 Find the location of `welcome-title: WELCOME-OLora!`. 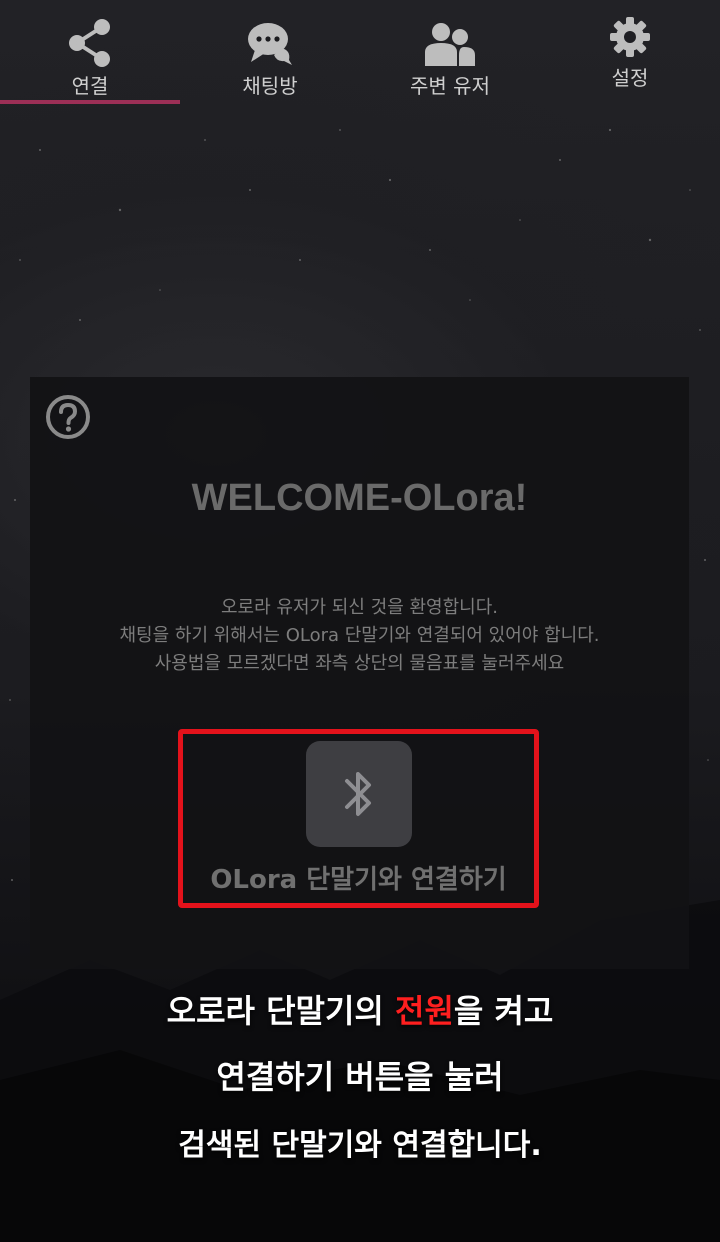

welcome-title: WELCOME-OLora! is located at coordinates (359, 498).